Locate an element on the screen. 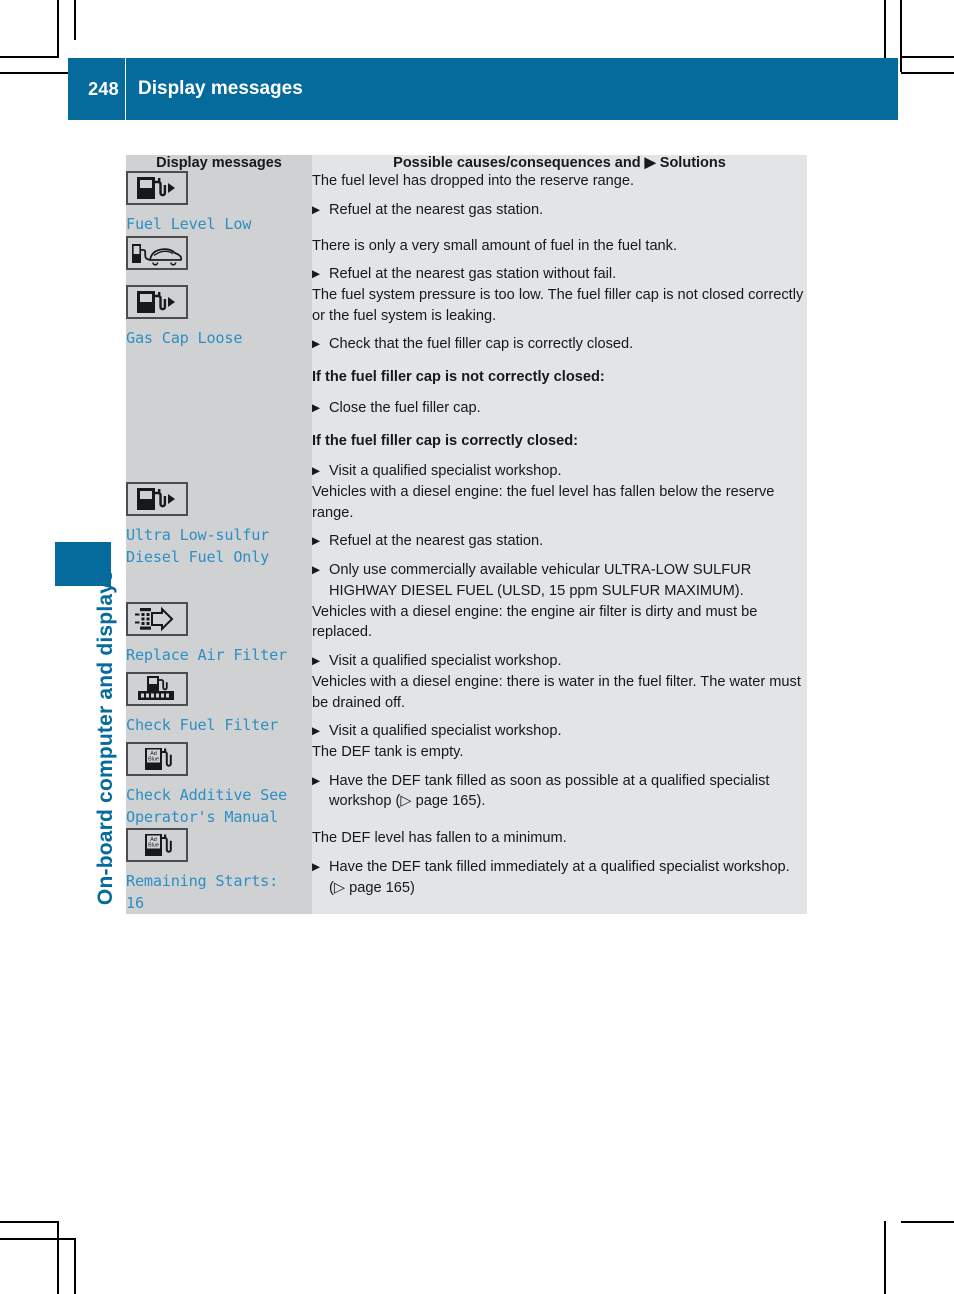 This screenshot has width=954, height=1294. message-cell: Ultra Low-sulfur Diesel Fuel Only is located at coordinates (219, 542).